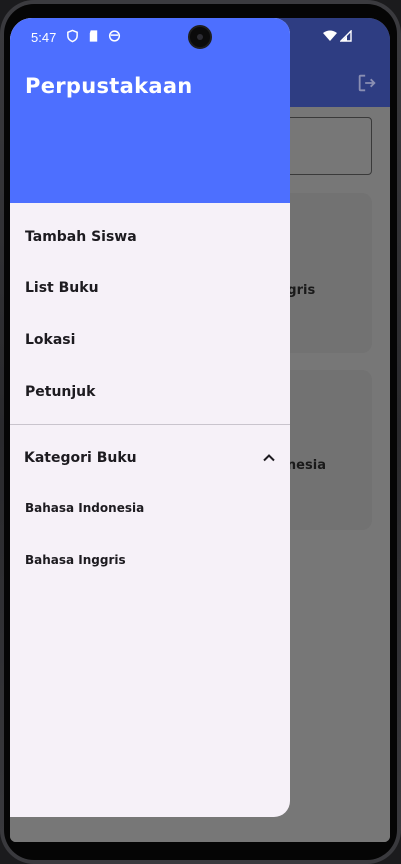 This screenshot has height=864, width=401. Describe the element at coordinates (330, 35) in the screenshot. I see `wifi-icon` at that location.